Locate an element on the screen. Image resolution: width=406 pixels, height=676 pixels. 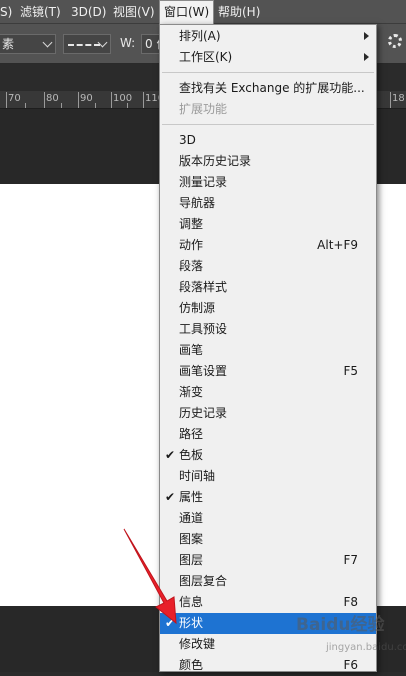
menu-item-label: 测量记录 is located at coordinates (203, 182).